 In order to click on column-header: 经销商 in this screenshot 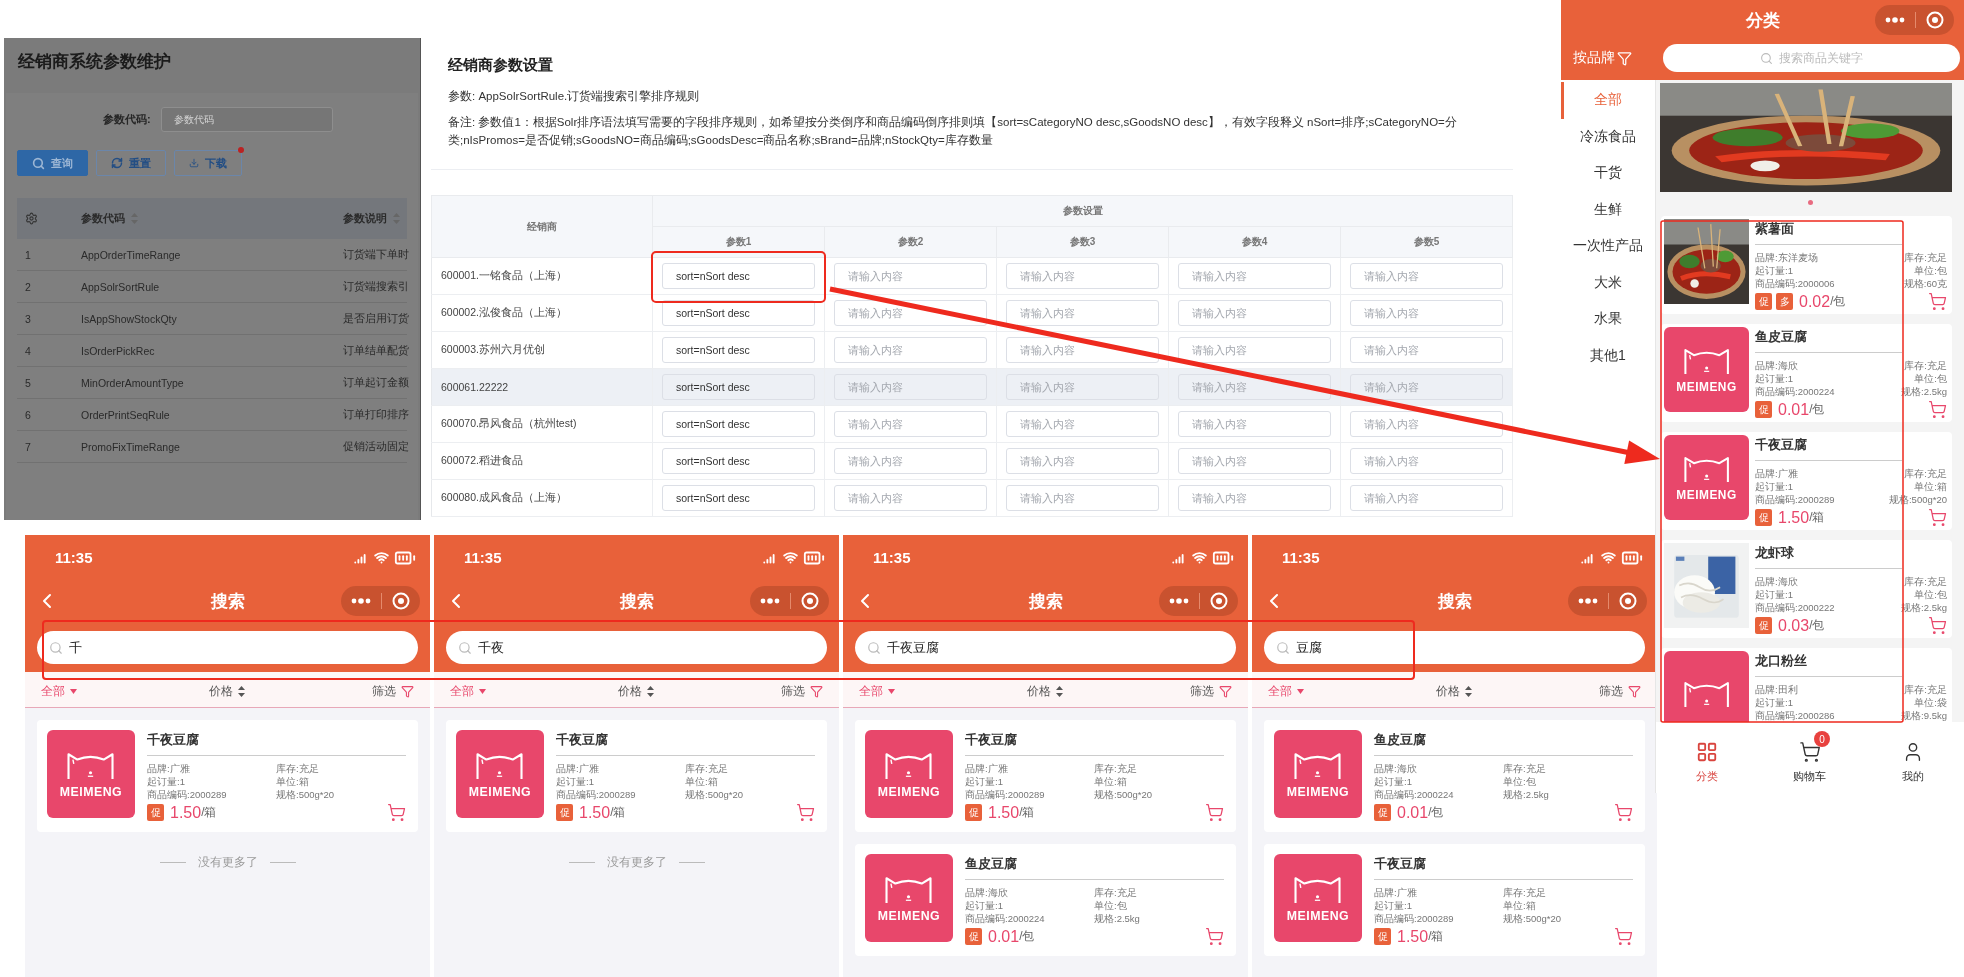, I will do `click(542, 226)`.